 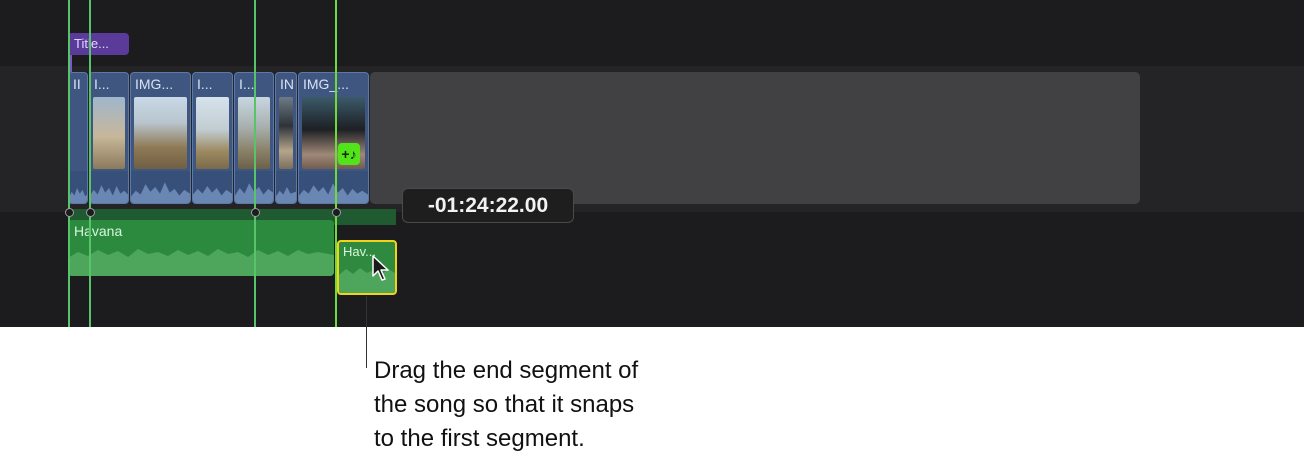 What do you see at coordinates (506, 370) in the screenshot?
I see `callout-line: Drag the end segment of` at bounding box center [506, 370].